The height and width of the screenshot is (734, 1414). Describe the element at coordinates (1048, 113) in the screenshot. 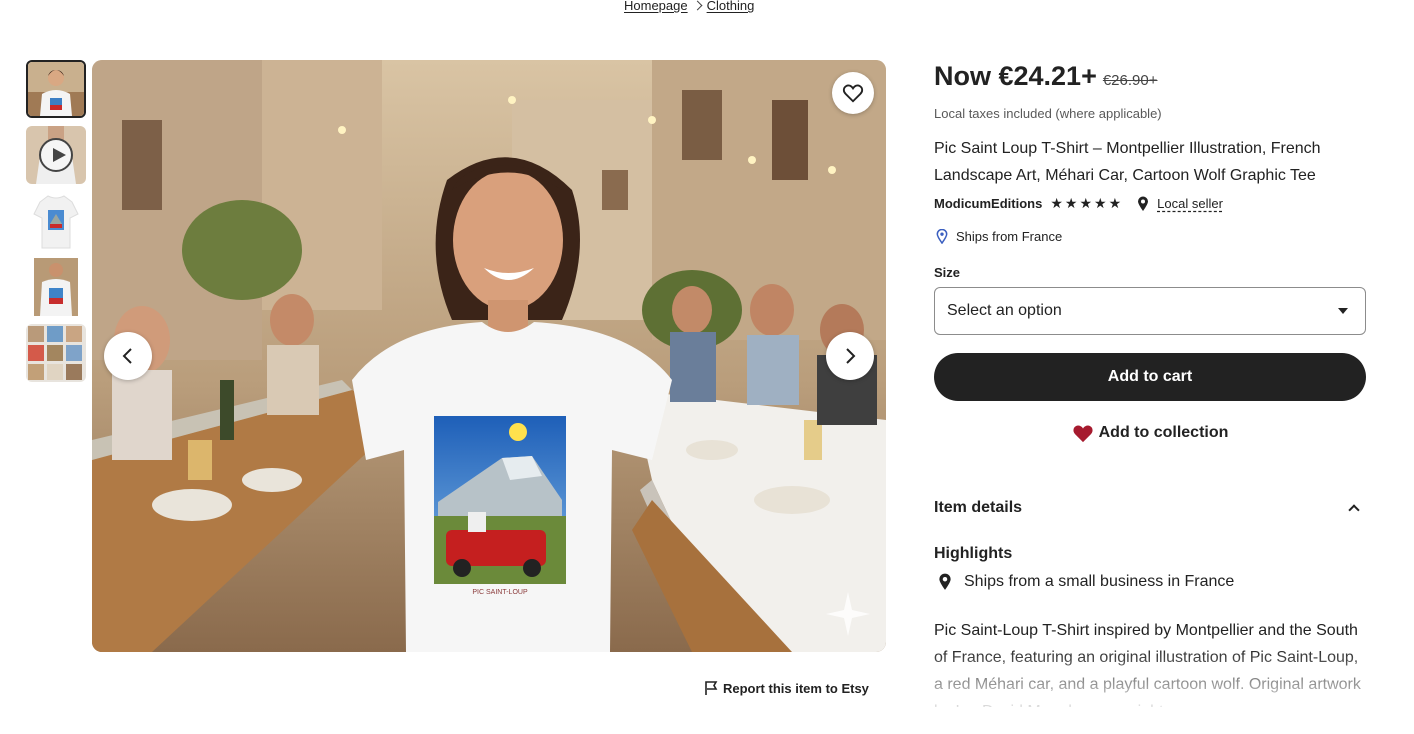

I see `taxes-note: Local taxes included (where applicable)` at that location.